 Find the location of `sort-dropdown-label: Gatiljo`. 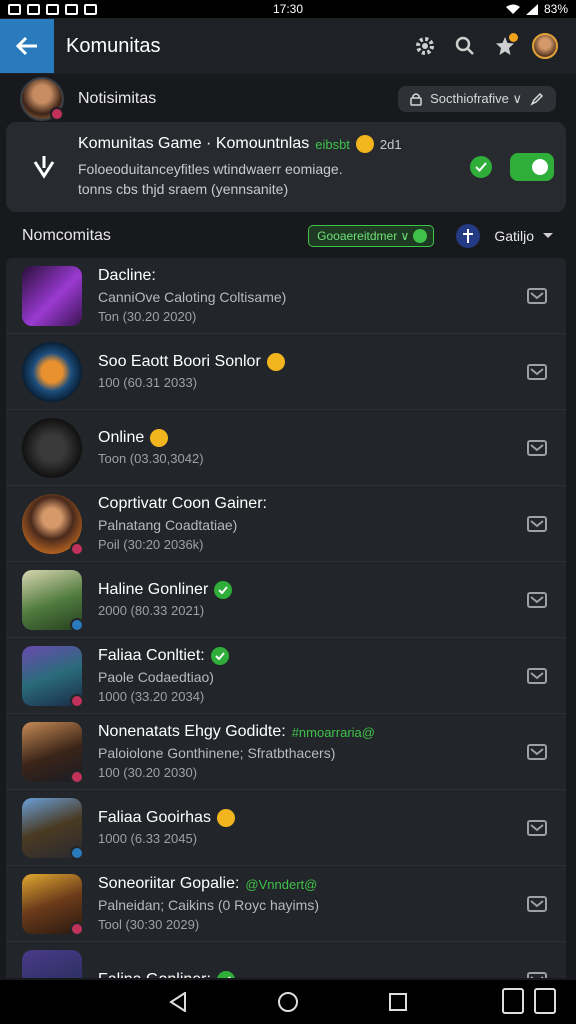

sort-dropdown-label: Gatiljo is located at coordinates (514, 236).